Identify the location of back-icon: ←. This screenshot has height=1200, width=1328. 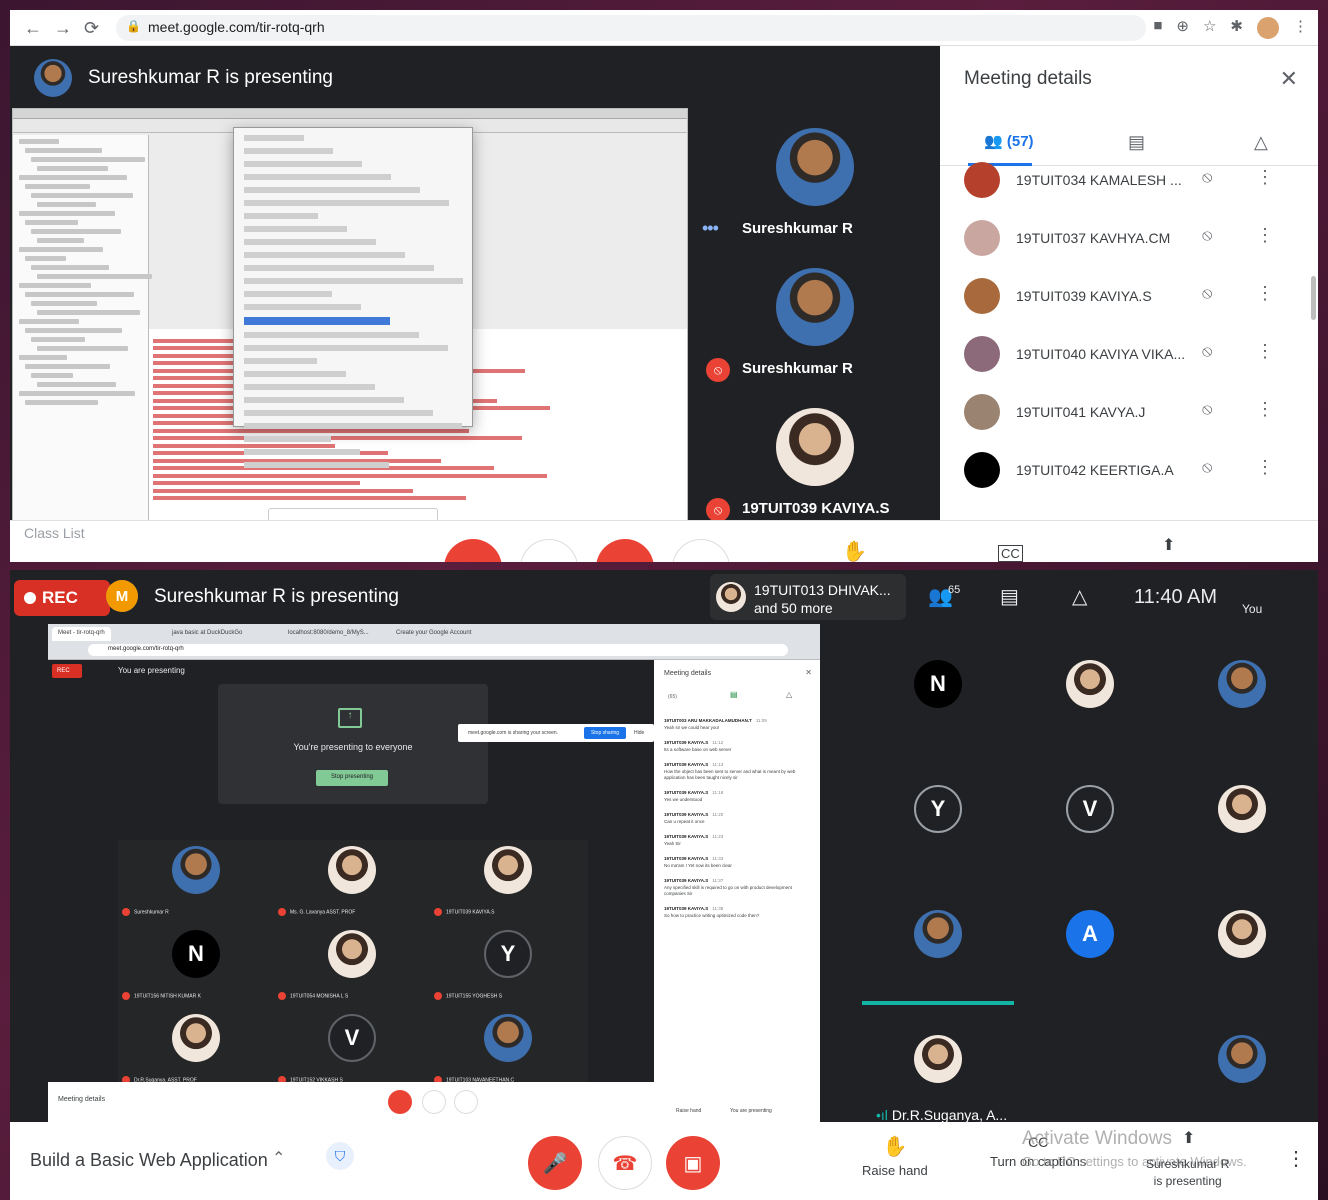
(33, 28).